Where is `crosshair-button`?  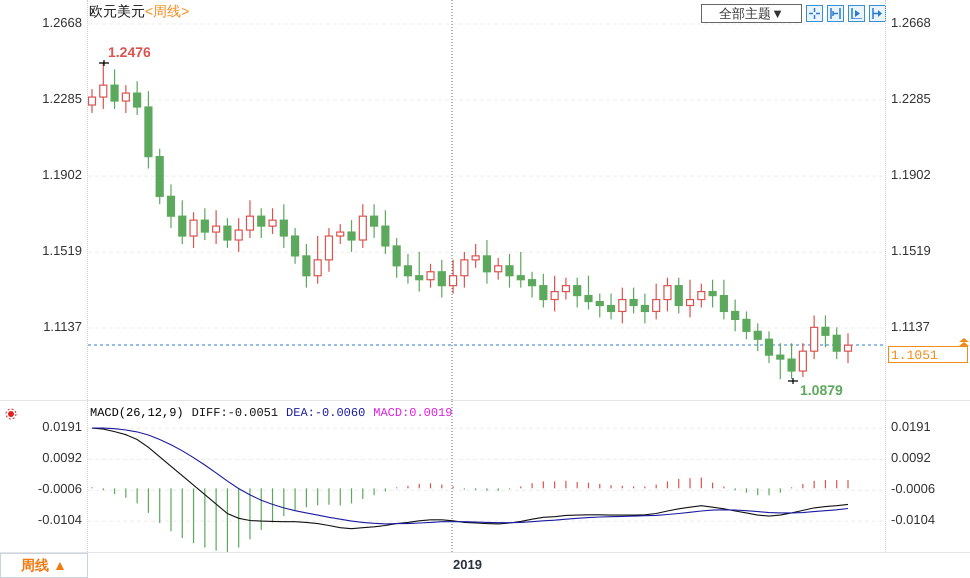
crosshair-button is located at coordinates (814, 13).